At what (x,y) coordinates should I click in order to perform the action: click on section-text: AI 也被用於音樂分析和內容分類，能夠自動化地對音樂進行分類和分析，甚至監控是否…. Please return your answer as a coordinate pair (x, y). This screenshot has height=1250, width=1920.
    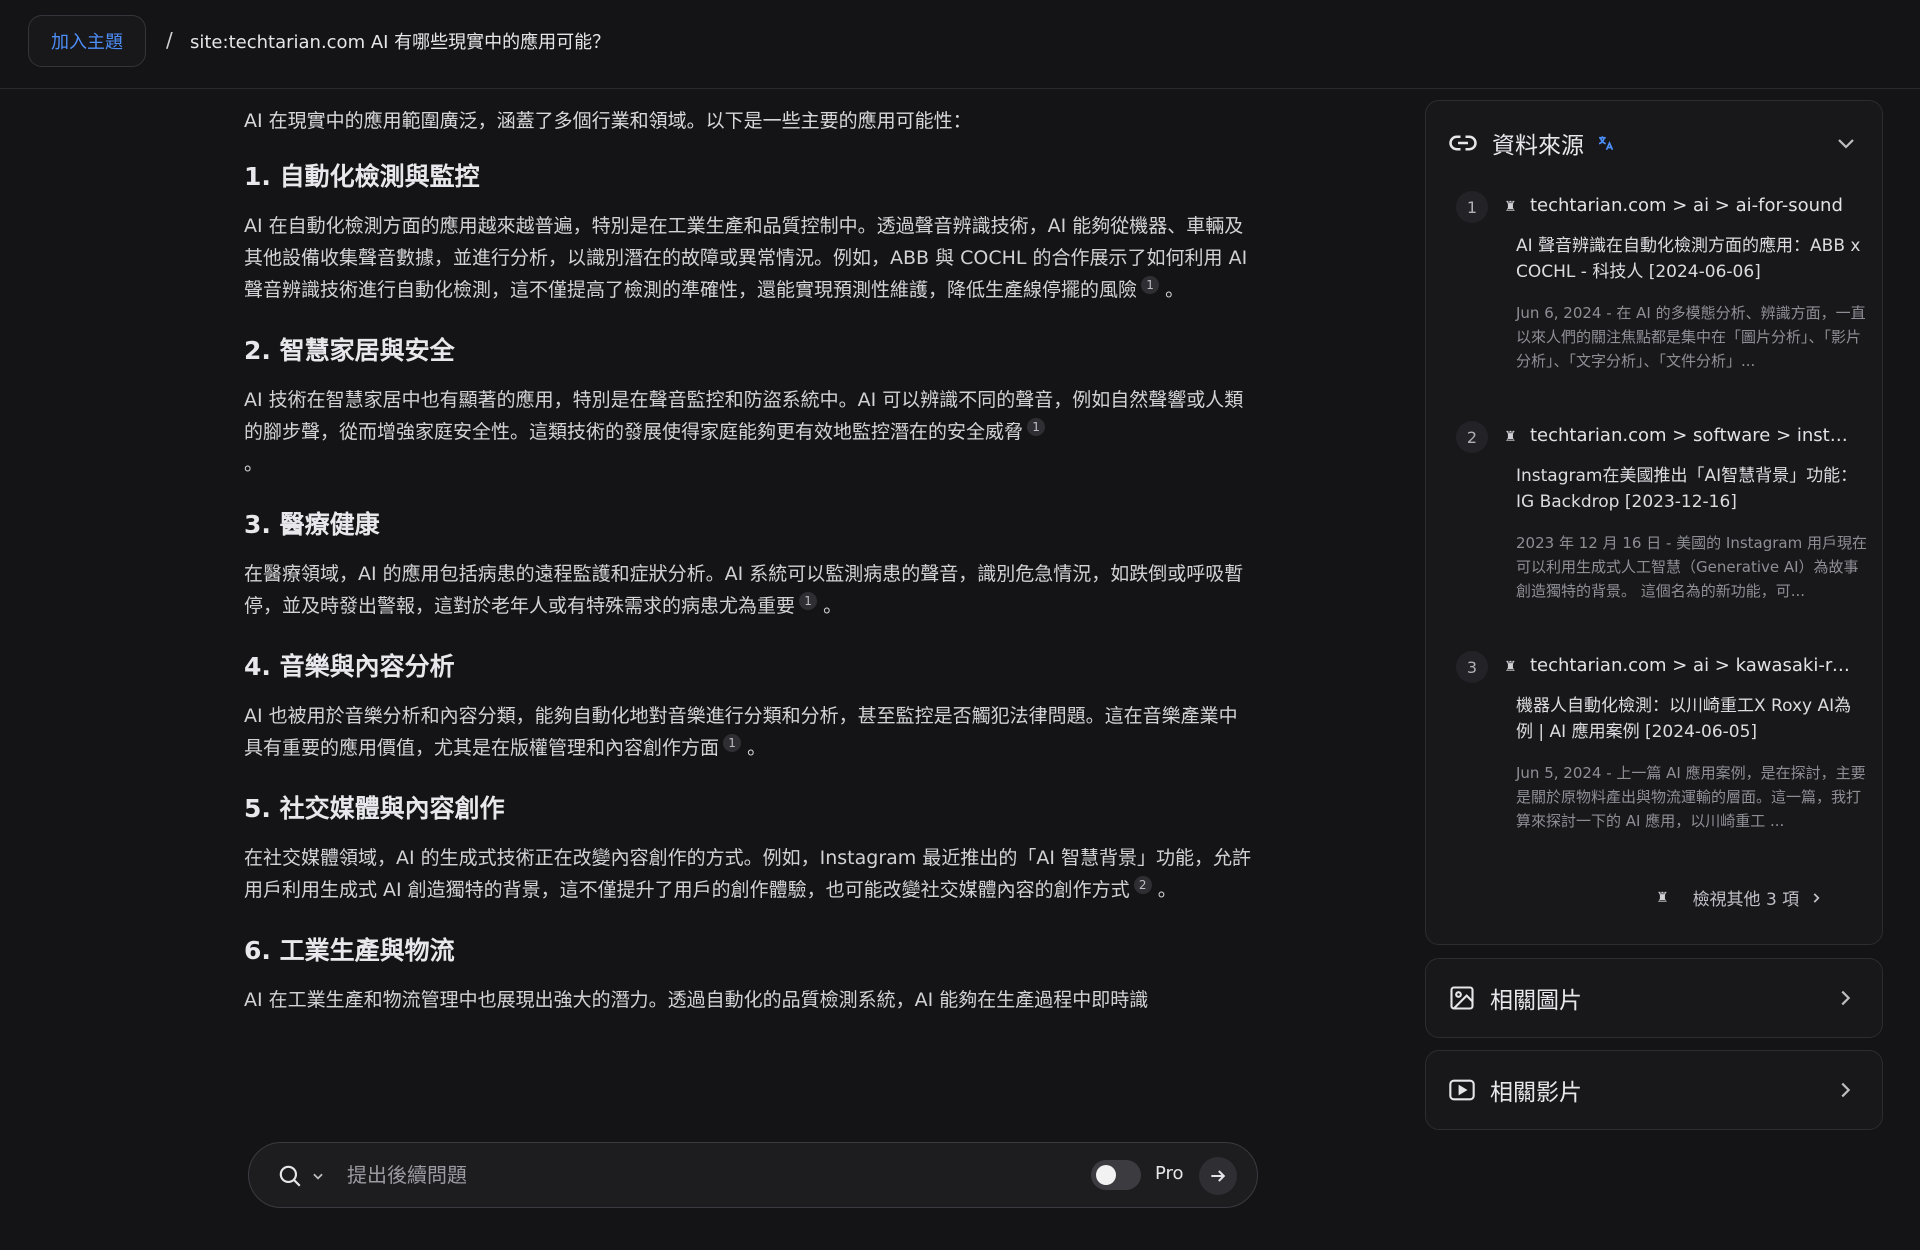
    Looking at the image, I should click on (741, 732).